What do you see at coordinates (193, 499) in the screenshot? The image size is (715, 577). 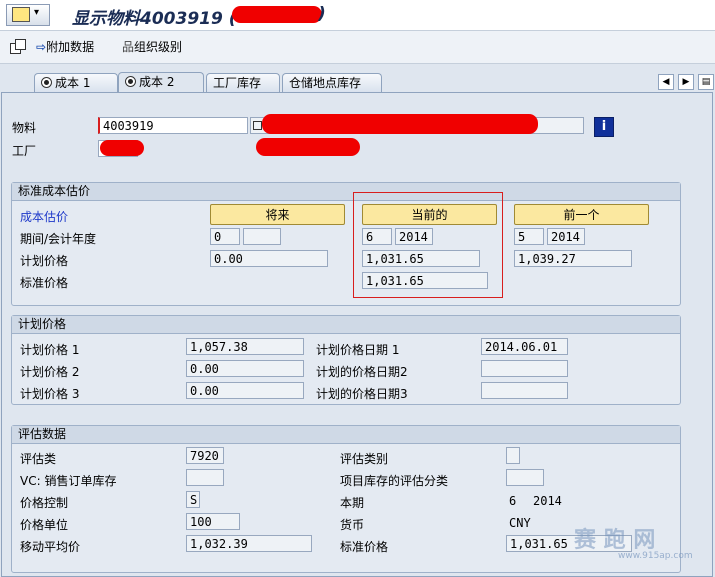 I see `price-control-field: S` at bounding box center [193, 499].